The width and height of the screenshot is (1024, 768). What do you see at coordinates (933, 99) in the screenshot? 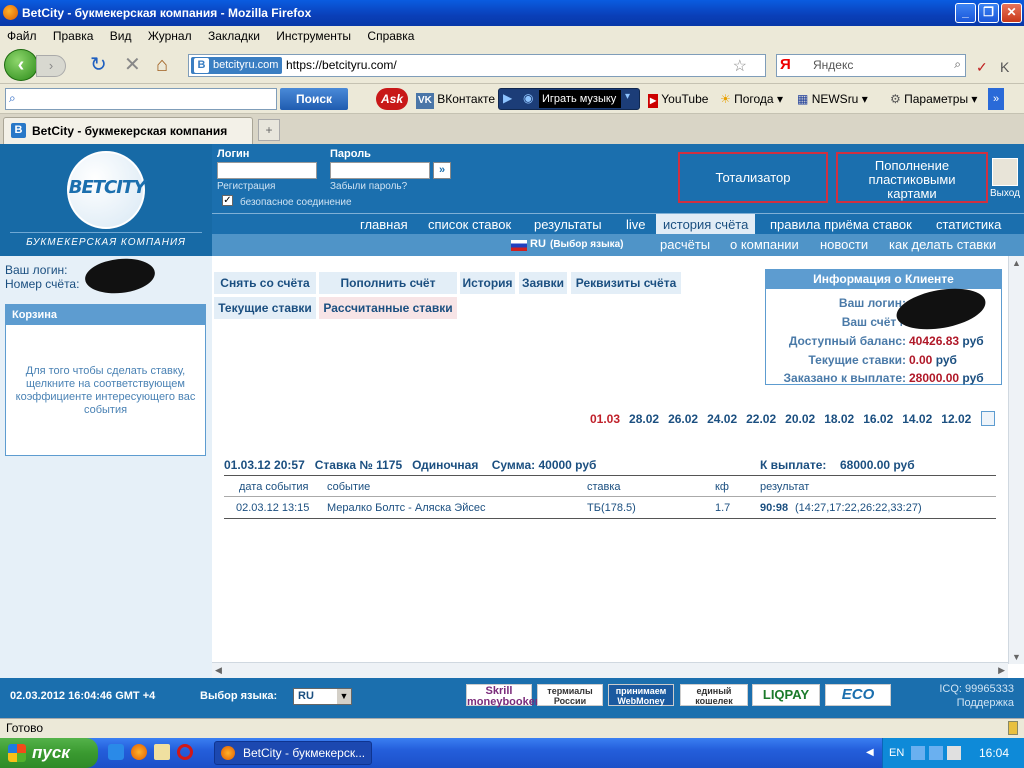
I see `params-bookmark: ⚙ Параметры ▾` at bounding box center [933, 99].